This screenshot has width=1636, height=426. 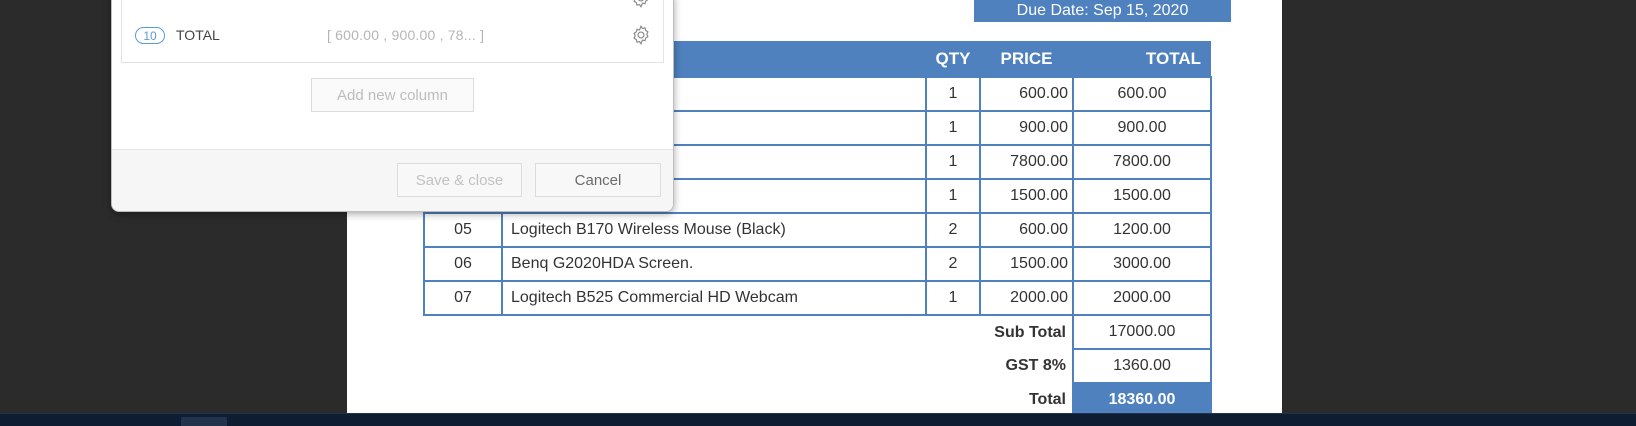 What do you see at coordinates (1030, 332) in the screenshot?
I see `subtotal-label: Sub Total` at bounding box center [1030, 332].